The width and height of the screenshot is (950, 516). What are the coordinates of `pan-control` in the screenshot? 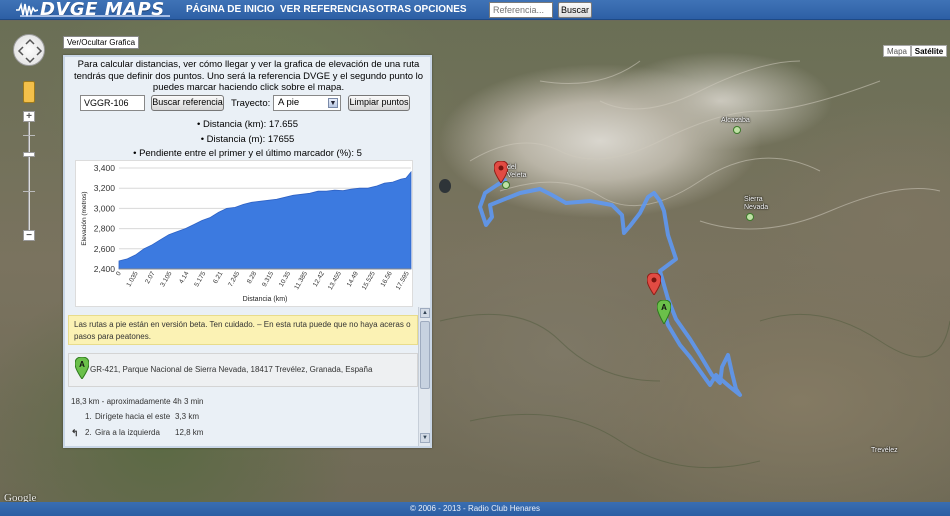 It's located at (29, 50).